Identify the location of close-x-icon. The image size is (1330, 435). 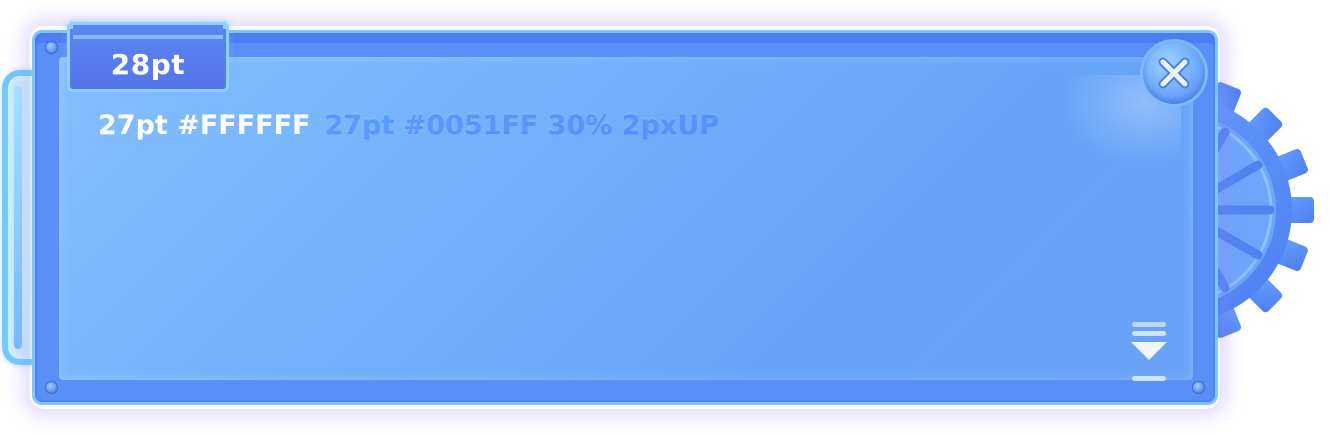
(1174, 73).